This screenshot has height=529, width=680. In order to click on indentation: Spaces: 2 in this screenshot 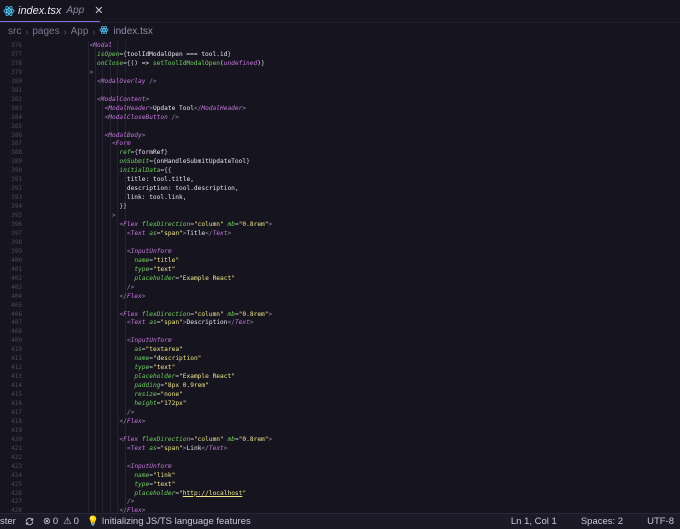, I will do `click(602, 521)`.